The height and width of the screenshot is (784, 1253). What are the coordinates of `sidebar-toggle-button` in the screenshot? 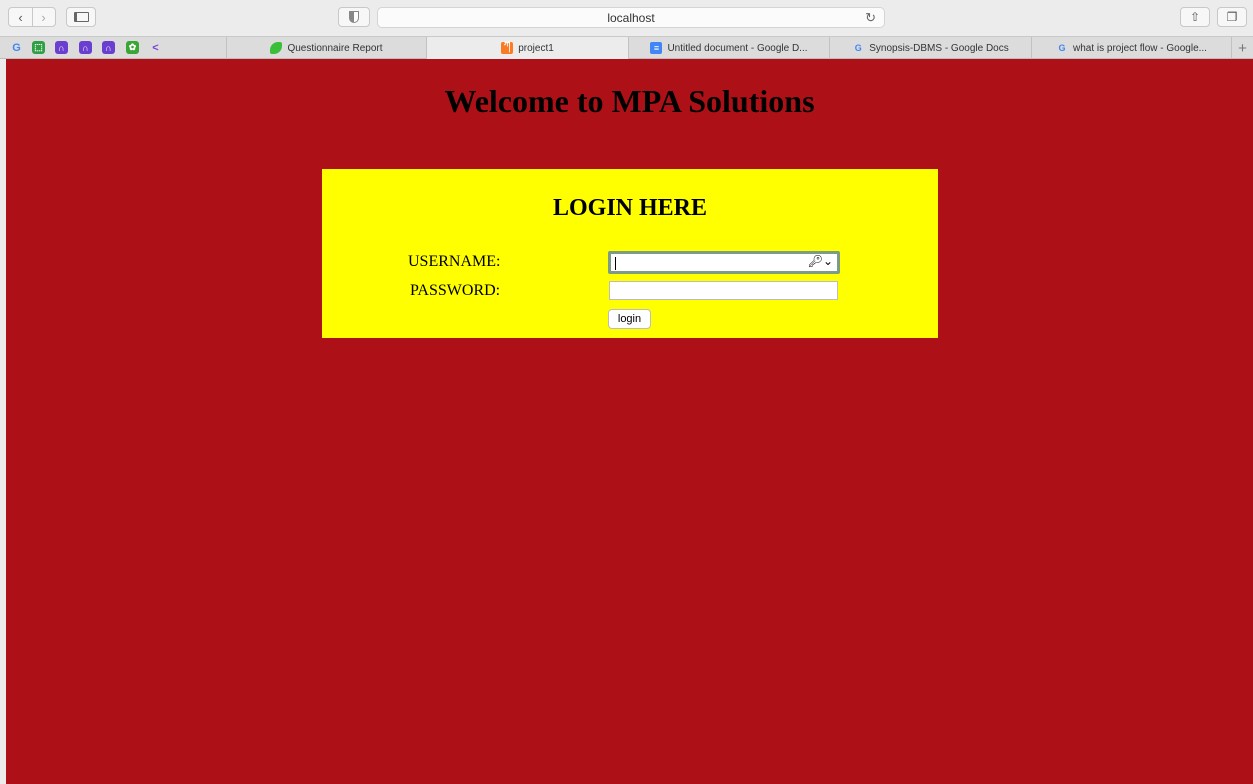 It's located at (81, 17).